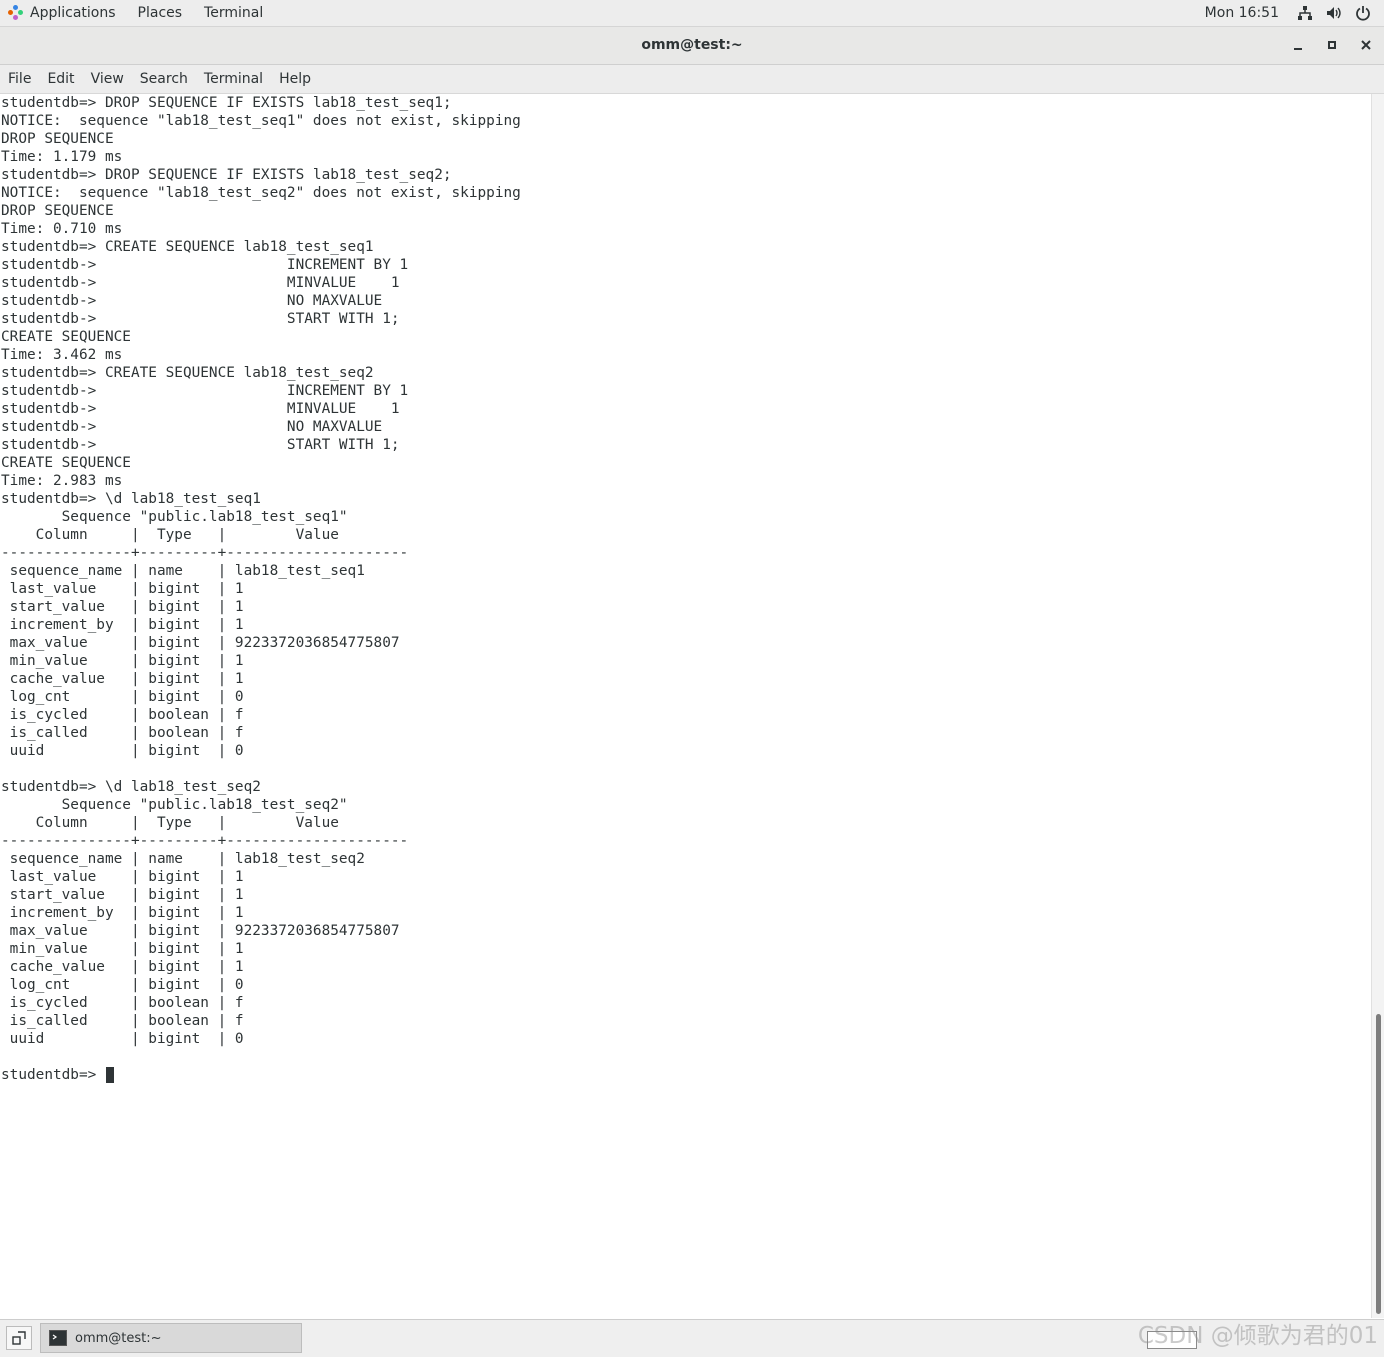 This screenshot has height=1357, width=1384. What do you see at coordinates (1377, 706) in the screenshot?
I see `terminal-scrollbar` at bounding box center [1377, 706].